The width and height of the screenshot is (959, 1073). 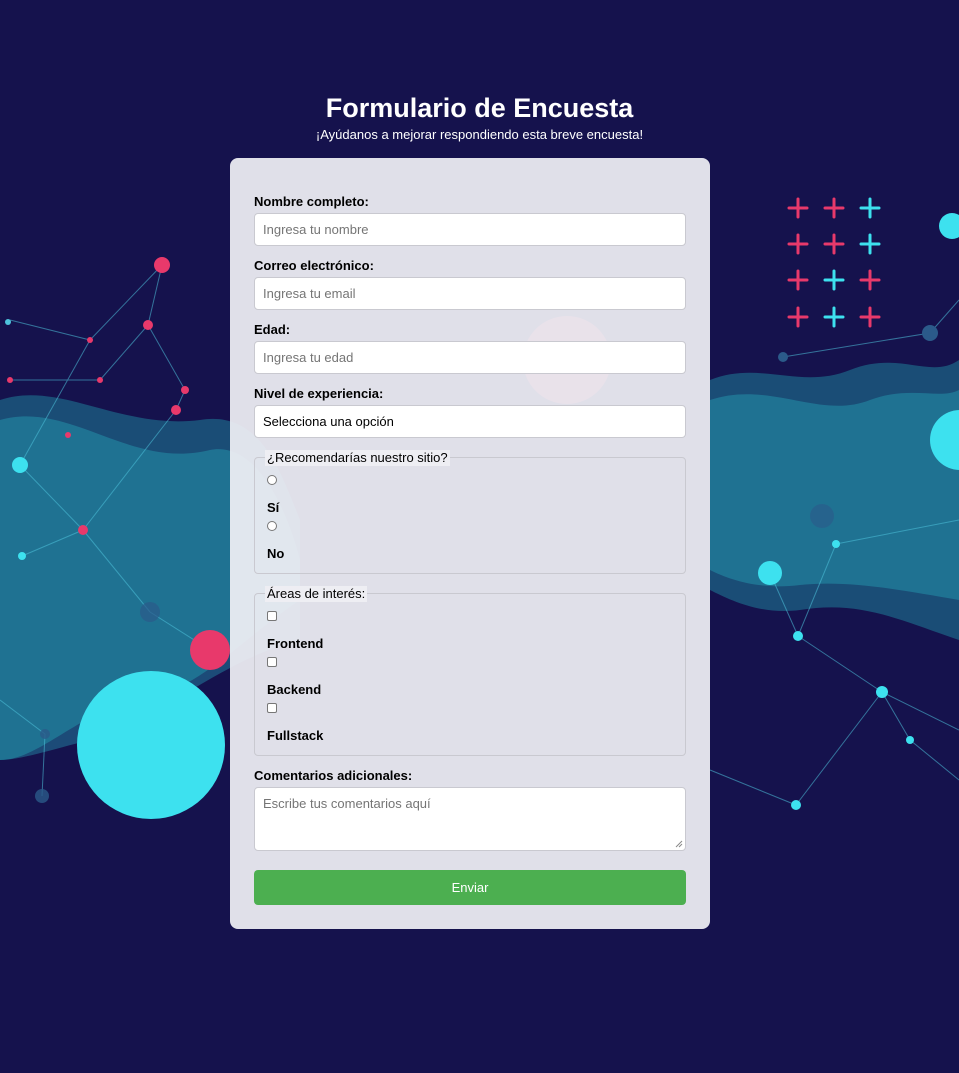 What do you see at coordinates (328, 421) in the screenshot?
I see `experience-selected-value: Selecciona una opción` at bounding box center [328, 421].